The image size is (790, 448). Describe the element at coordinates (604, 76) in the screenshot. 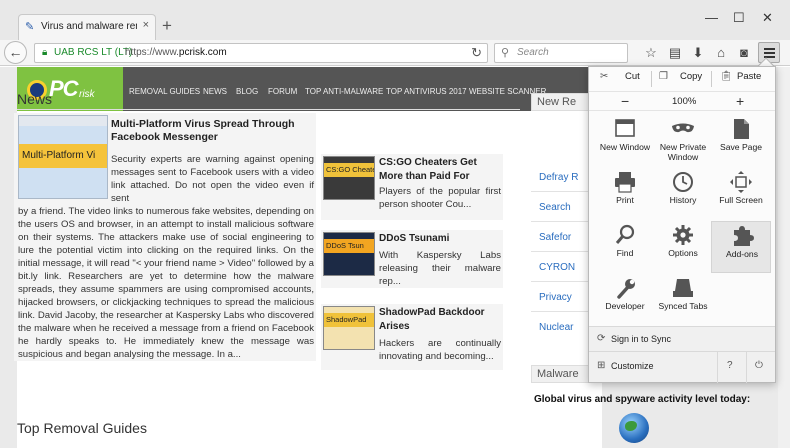

I see `cut-icon: ✂` at that location.